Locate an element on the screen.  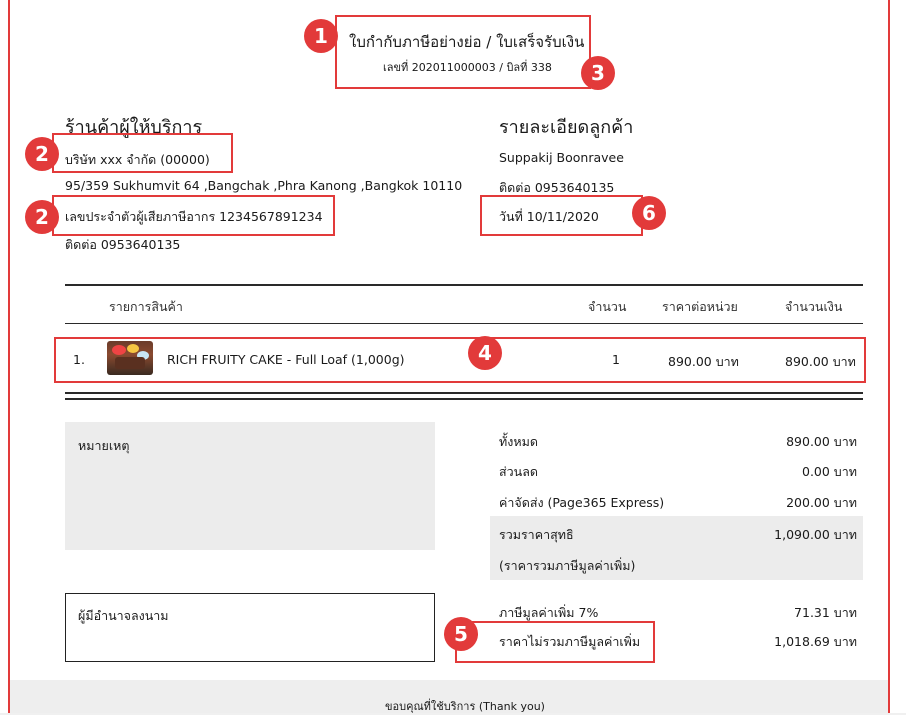
table-header-rule is located at coordinates (464, 323).